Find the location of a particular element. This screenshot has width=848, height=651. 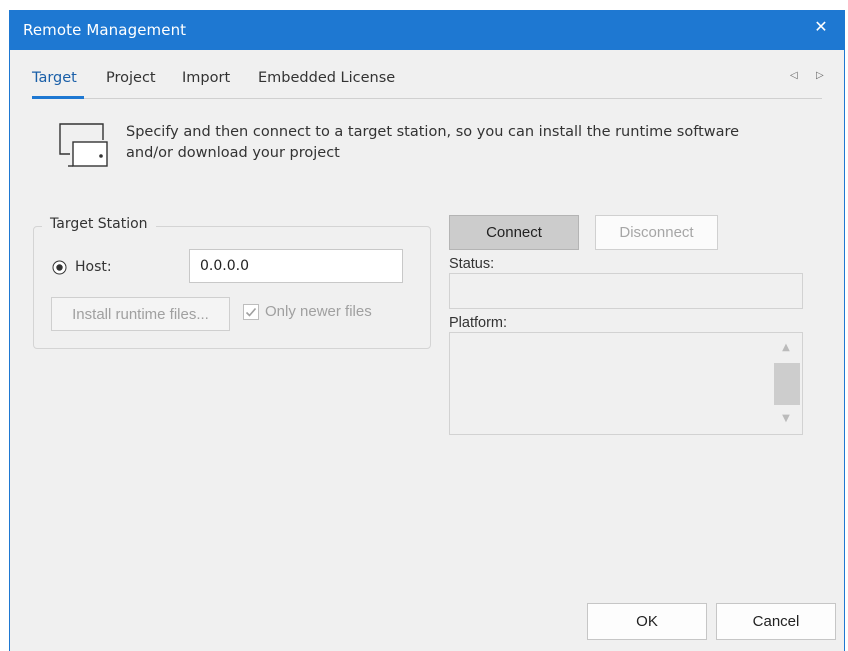

scroll-down-icon: ▼ is located at coordinates (786, 419).